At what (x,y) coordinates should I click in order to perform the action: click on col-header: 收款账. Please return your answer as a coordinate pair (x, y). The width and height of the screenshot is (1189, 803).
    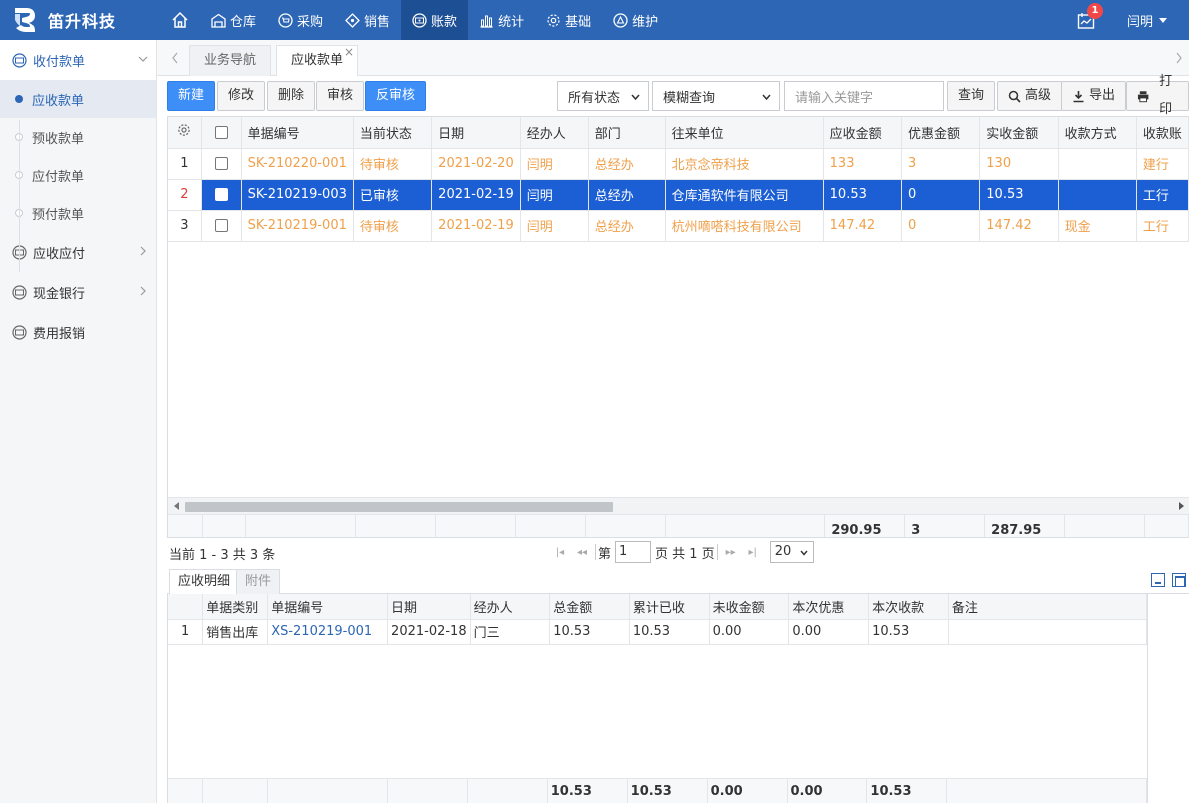
    Looking at the image, I should click on (1162, 133).